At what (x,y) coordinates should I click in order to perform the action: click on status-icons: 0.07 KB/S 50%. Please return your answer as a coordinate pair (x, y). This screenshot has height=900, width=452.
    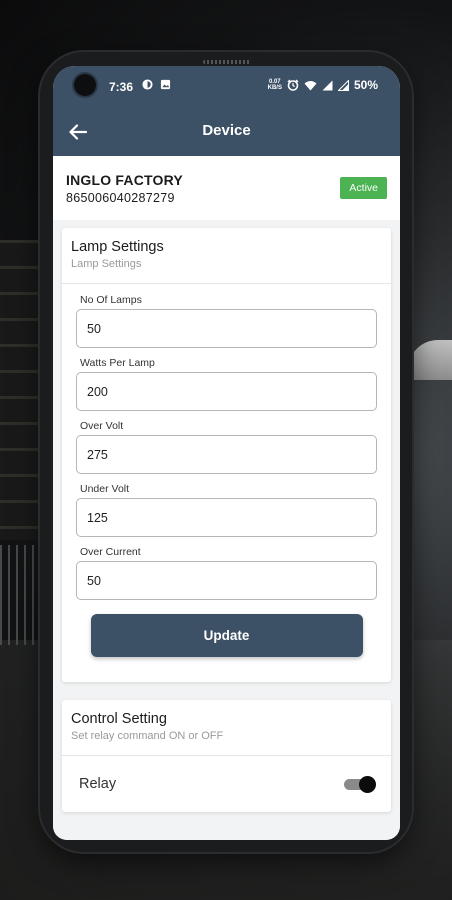
    Looking at the image, I should click on (323, 85).